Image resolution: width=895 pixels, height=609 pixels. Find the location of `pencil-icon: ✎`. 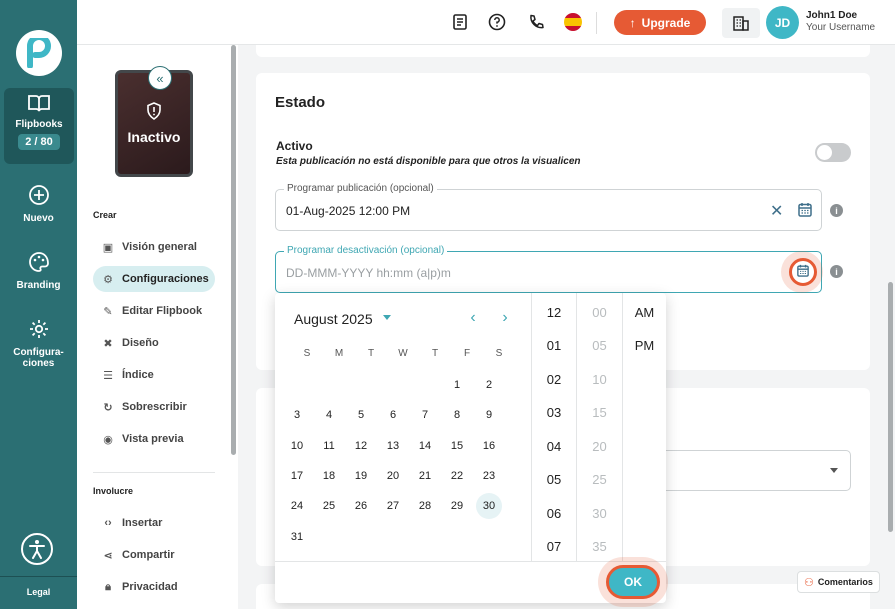

pencil-icon: ✎ is located at coordinates (108, 311).